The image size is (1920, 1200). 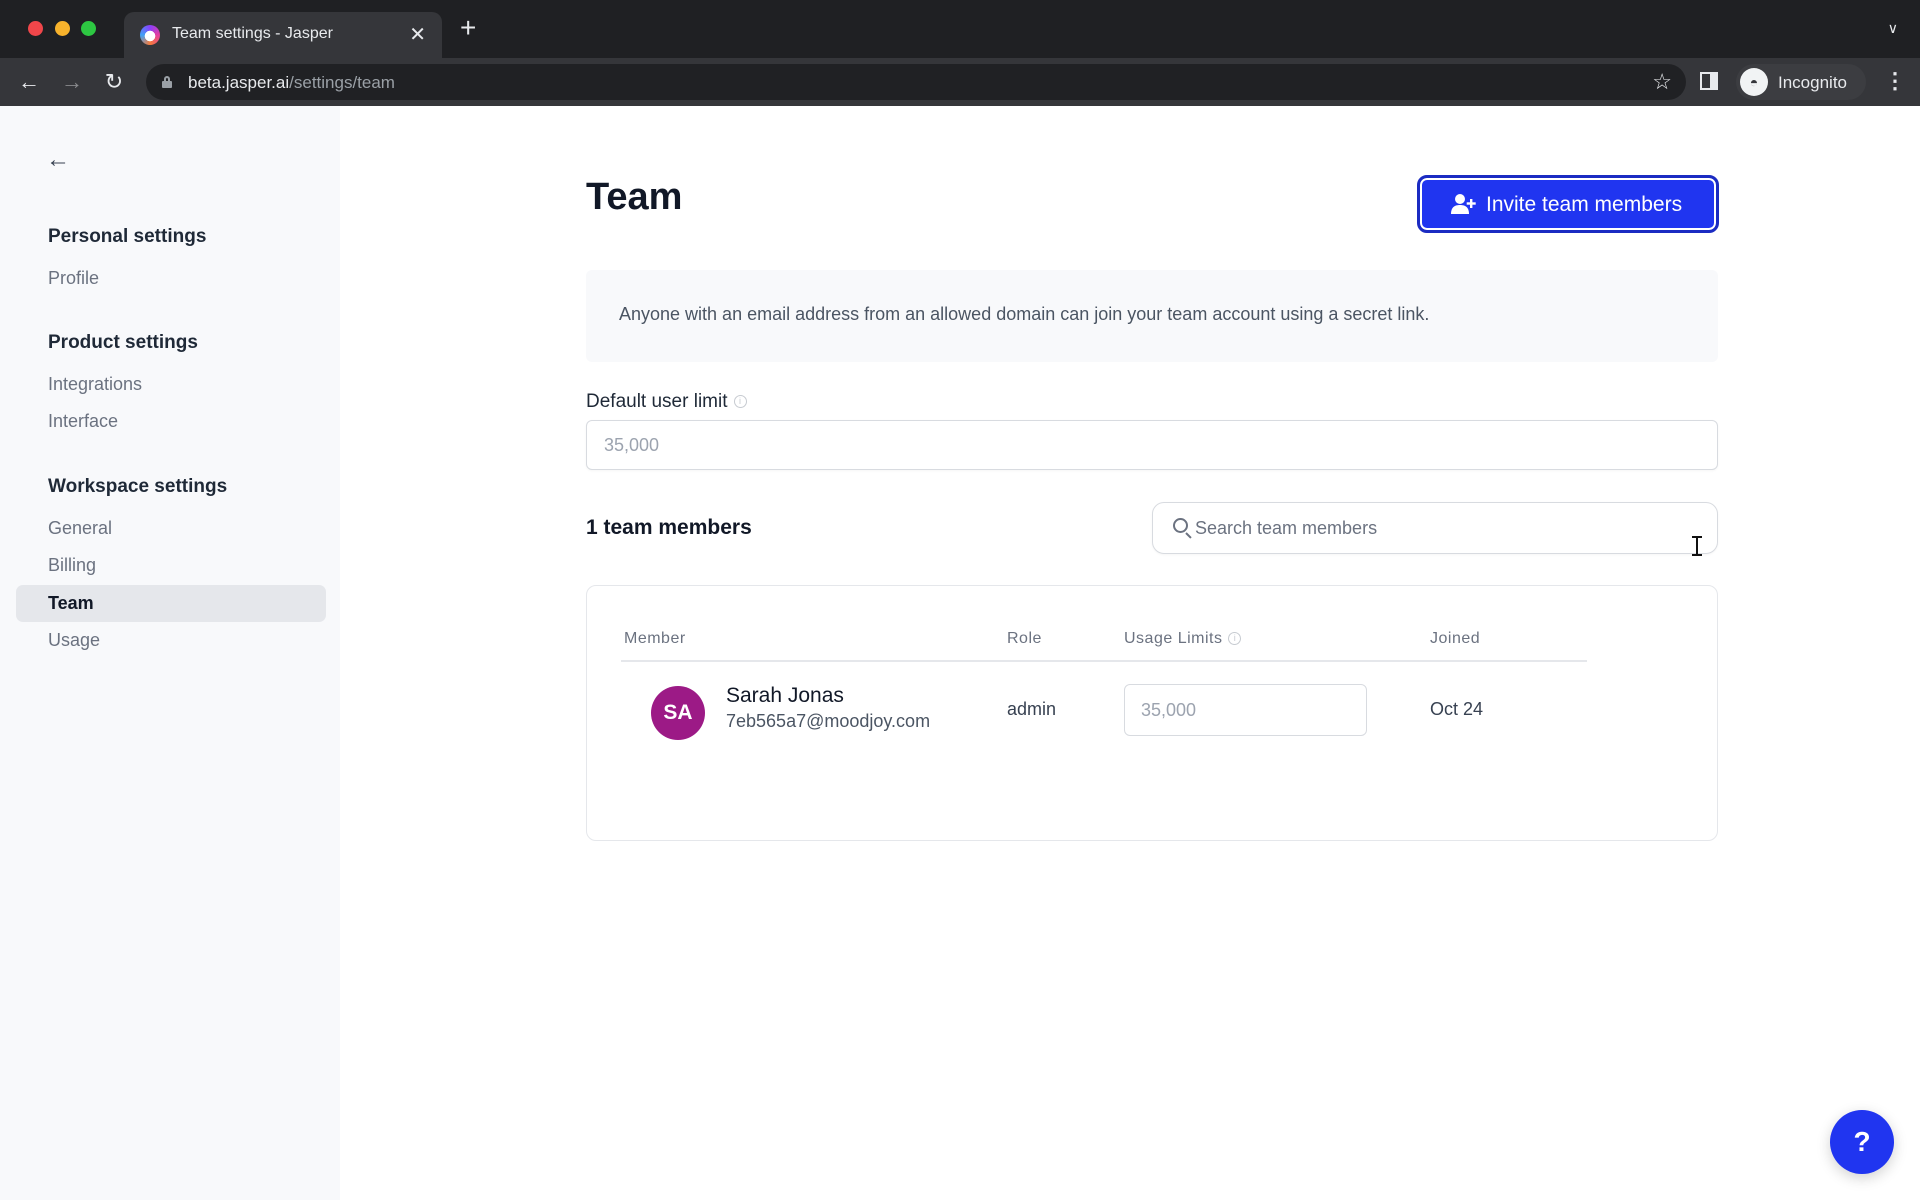 What do you see at coordinates (1455, 638) in the screenshot?
I see `column-header-joined: Joined` at bounding box center [1455, 638].